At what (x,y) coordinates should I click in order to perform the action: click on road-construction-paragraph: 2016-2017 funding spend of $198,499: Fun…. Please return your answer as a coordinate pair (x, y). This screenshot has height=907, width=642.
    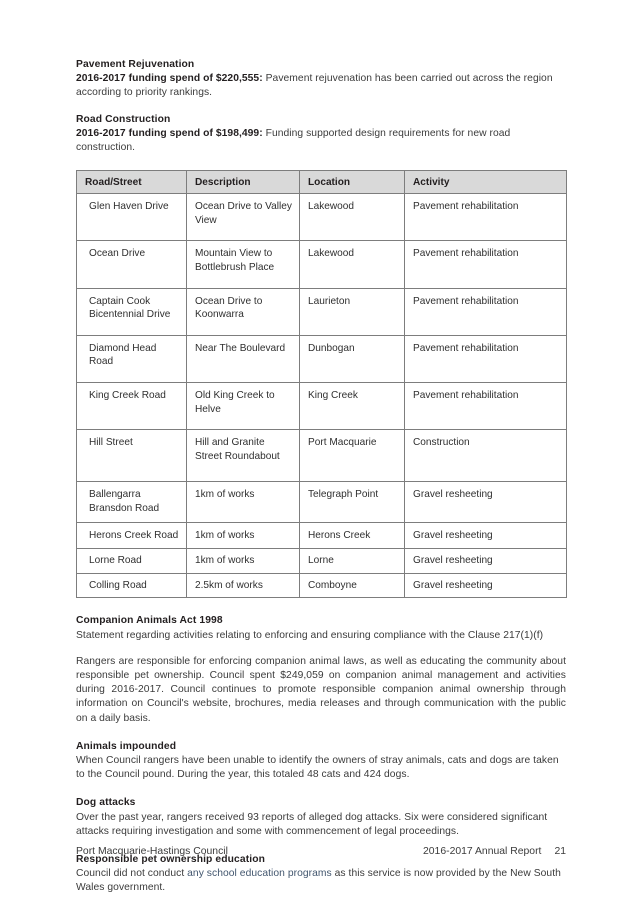
    Looking at the image, I should click on (321, 141).